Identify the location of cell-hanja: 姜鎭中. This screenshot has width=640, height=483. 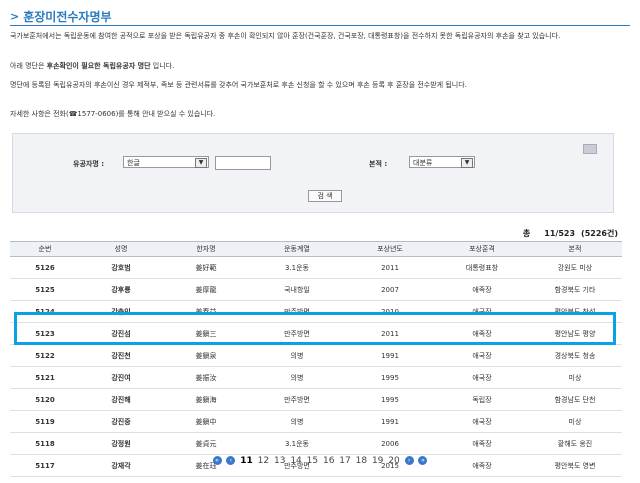
(206, 421).